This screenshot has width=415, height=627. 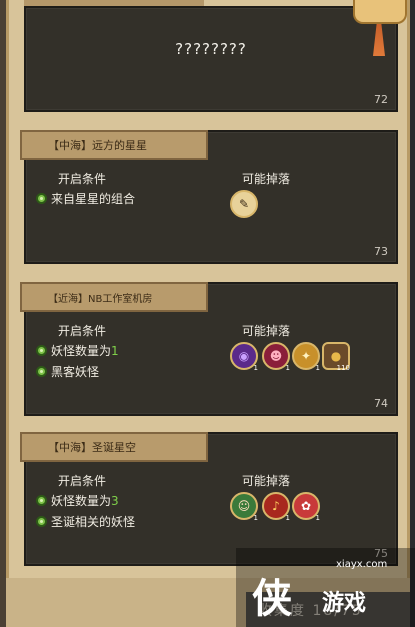 I want to click on level-title: 【中海】远方的星星, so click(x=114, y=145).